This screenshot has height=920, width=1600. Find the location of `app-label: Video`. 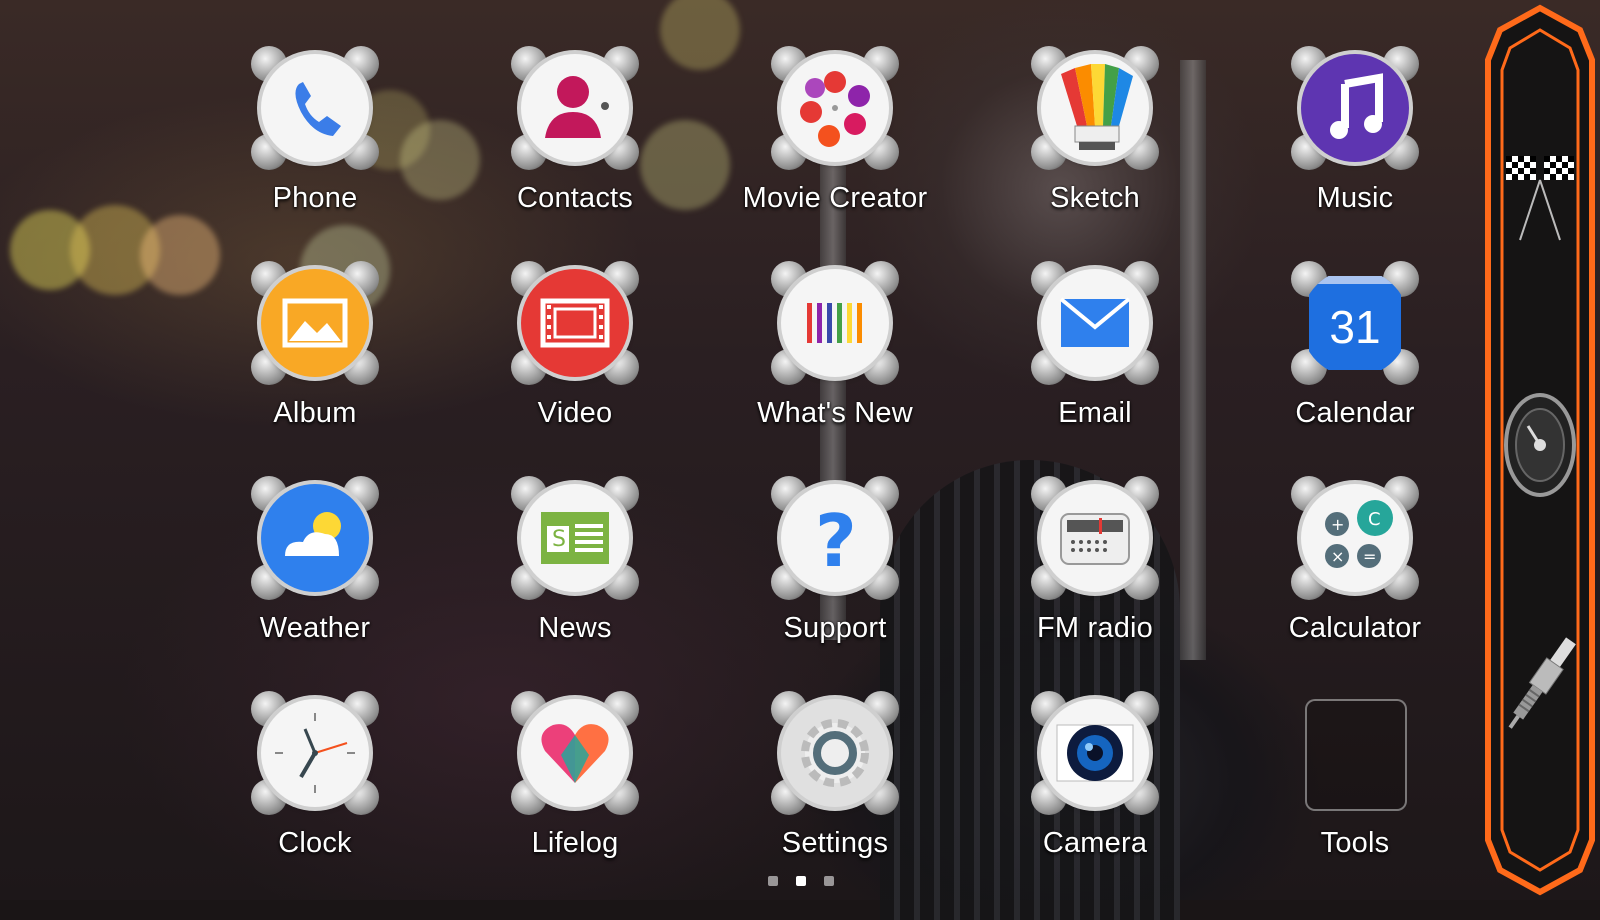

app-label: Video is located at coordinates (575, 413).